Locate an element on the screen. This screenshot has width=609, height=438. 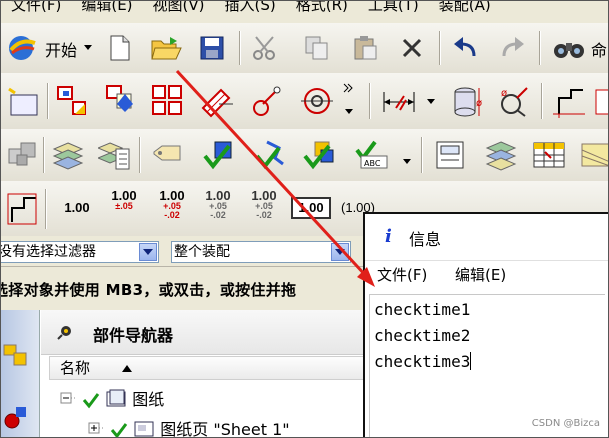
assembly-navigator-icon is located at coordinates (16, 355).